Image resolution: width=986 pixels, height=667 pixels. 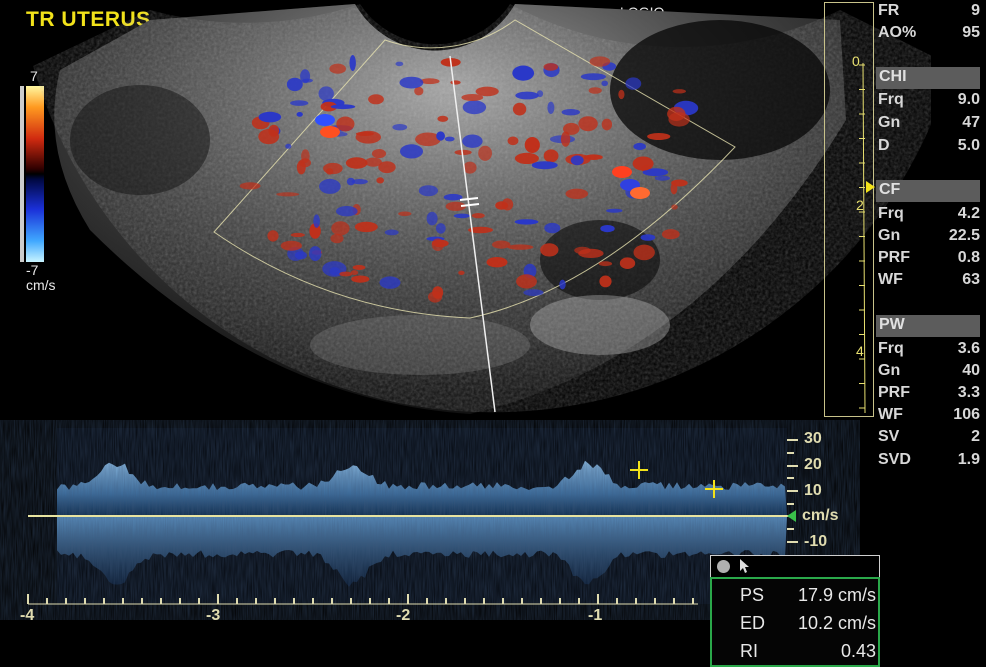 What do you see at coordinates (929, 145) in the screenshot?
I see `param-chi-d: D 5.0` at bounding box center [929, 145].